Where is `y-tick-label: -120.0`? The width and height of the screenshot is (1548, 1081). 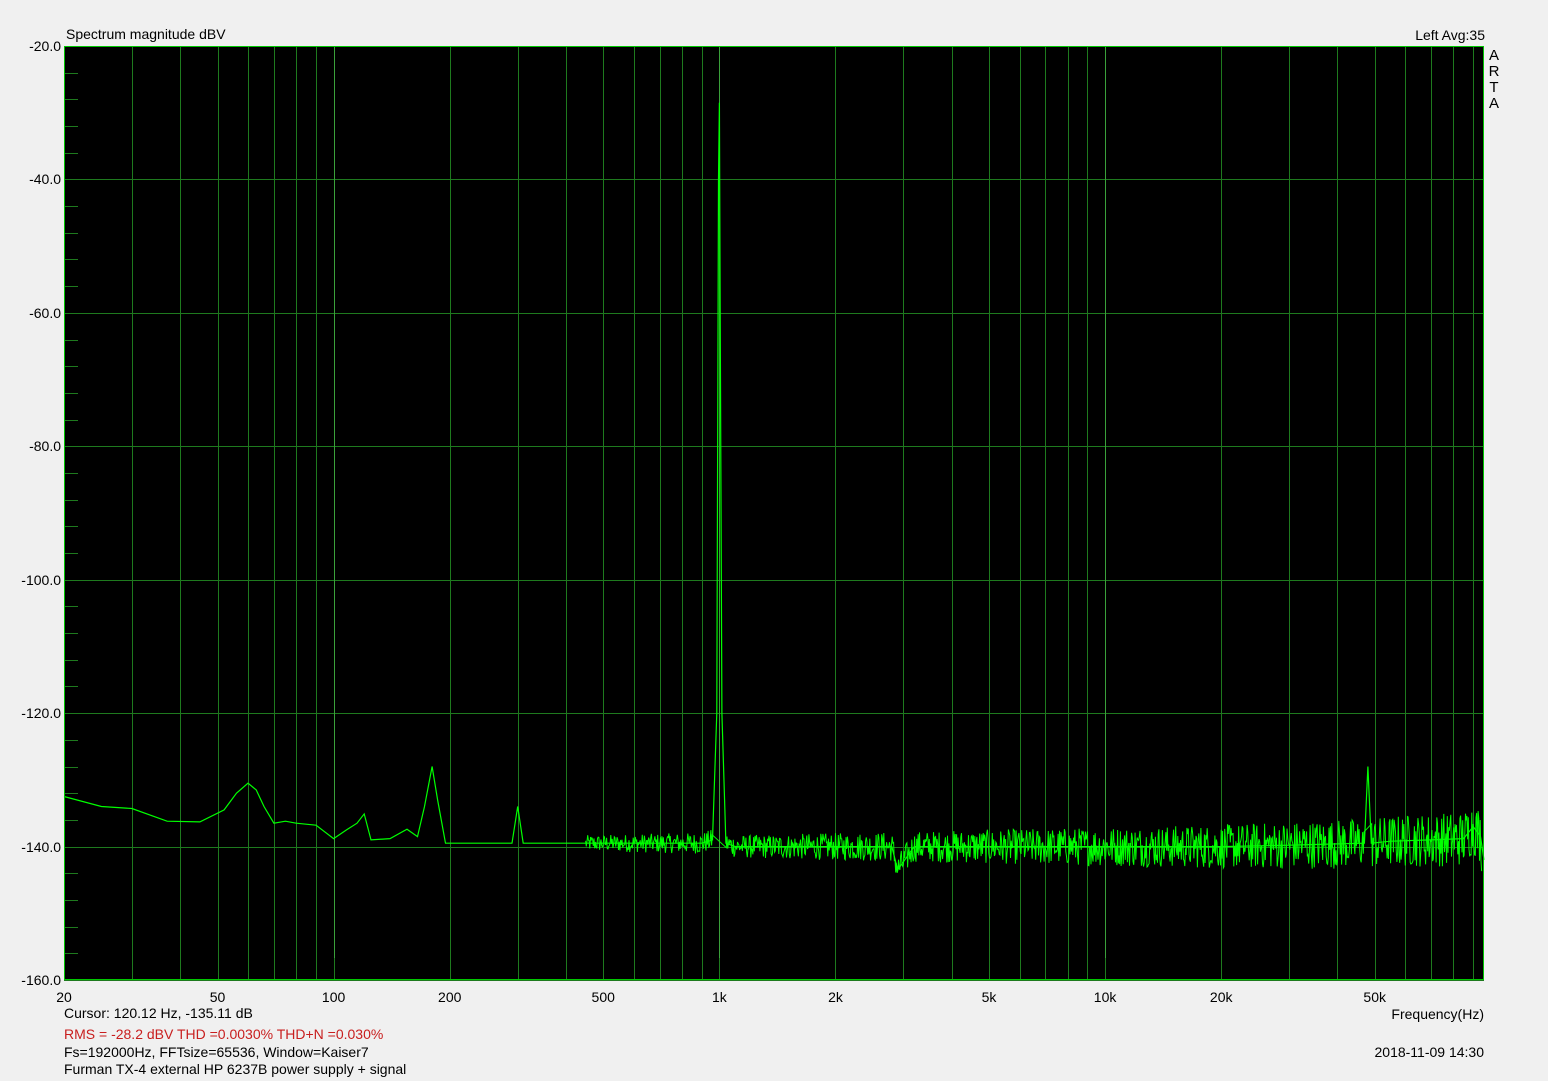
y-tick-label: -120.0 is located at coordinates (41, 713).